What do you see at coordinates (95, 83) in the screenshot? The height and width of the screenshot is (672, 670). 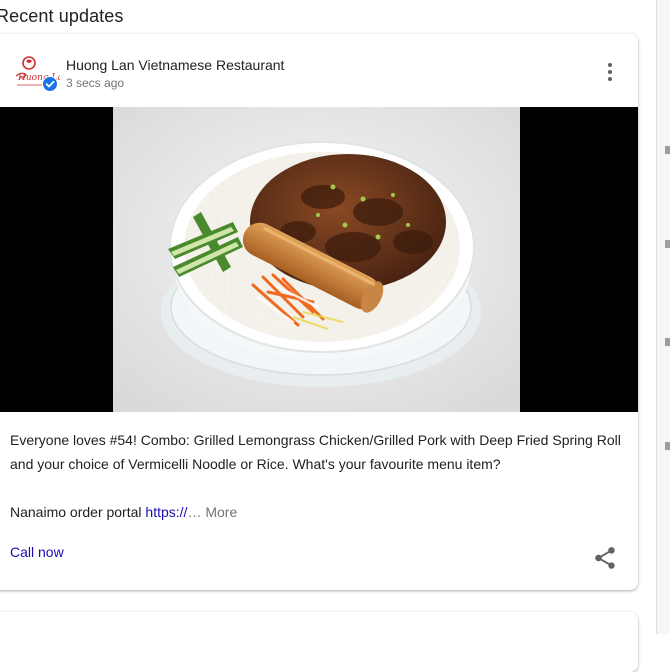 I see `post-timestamp: 3 secs ago` at bounding box center [95, 83].